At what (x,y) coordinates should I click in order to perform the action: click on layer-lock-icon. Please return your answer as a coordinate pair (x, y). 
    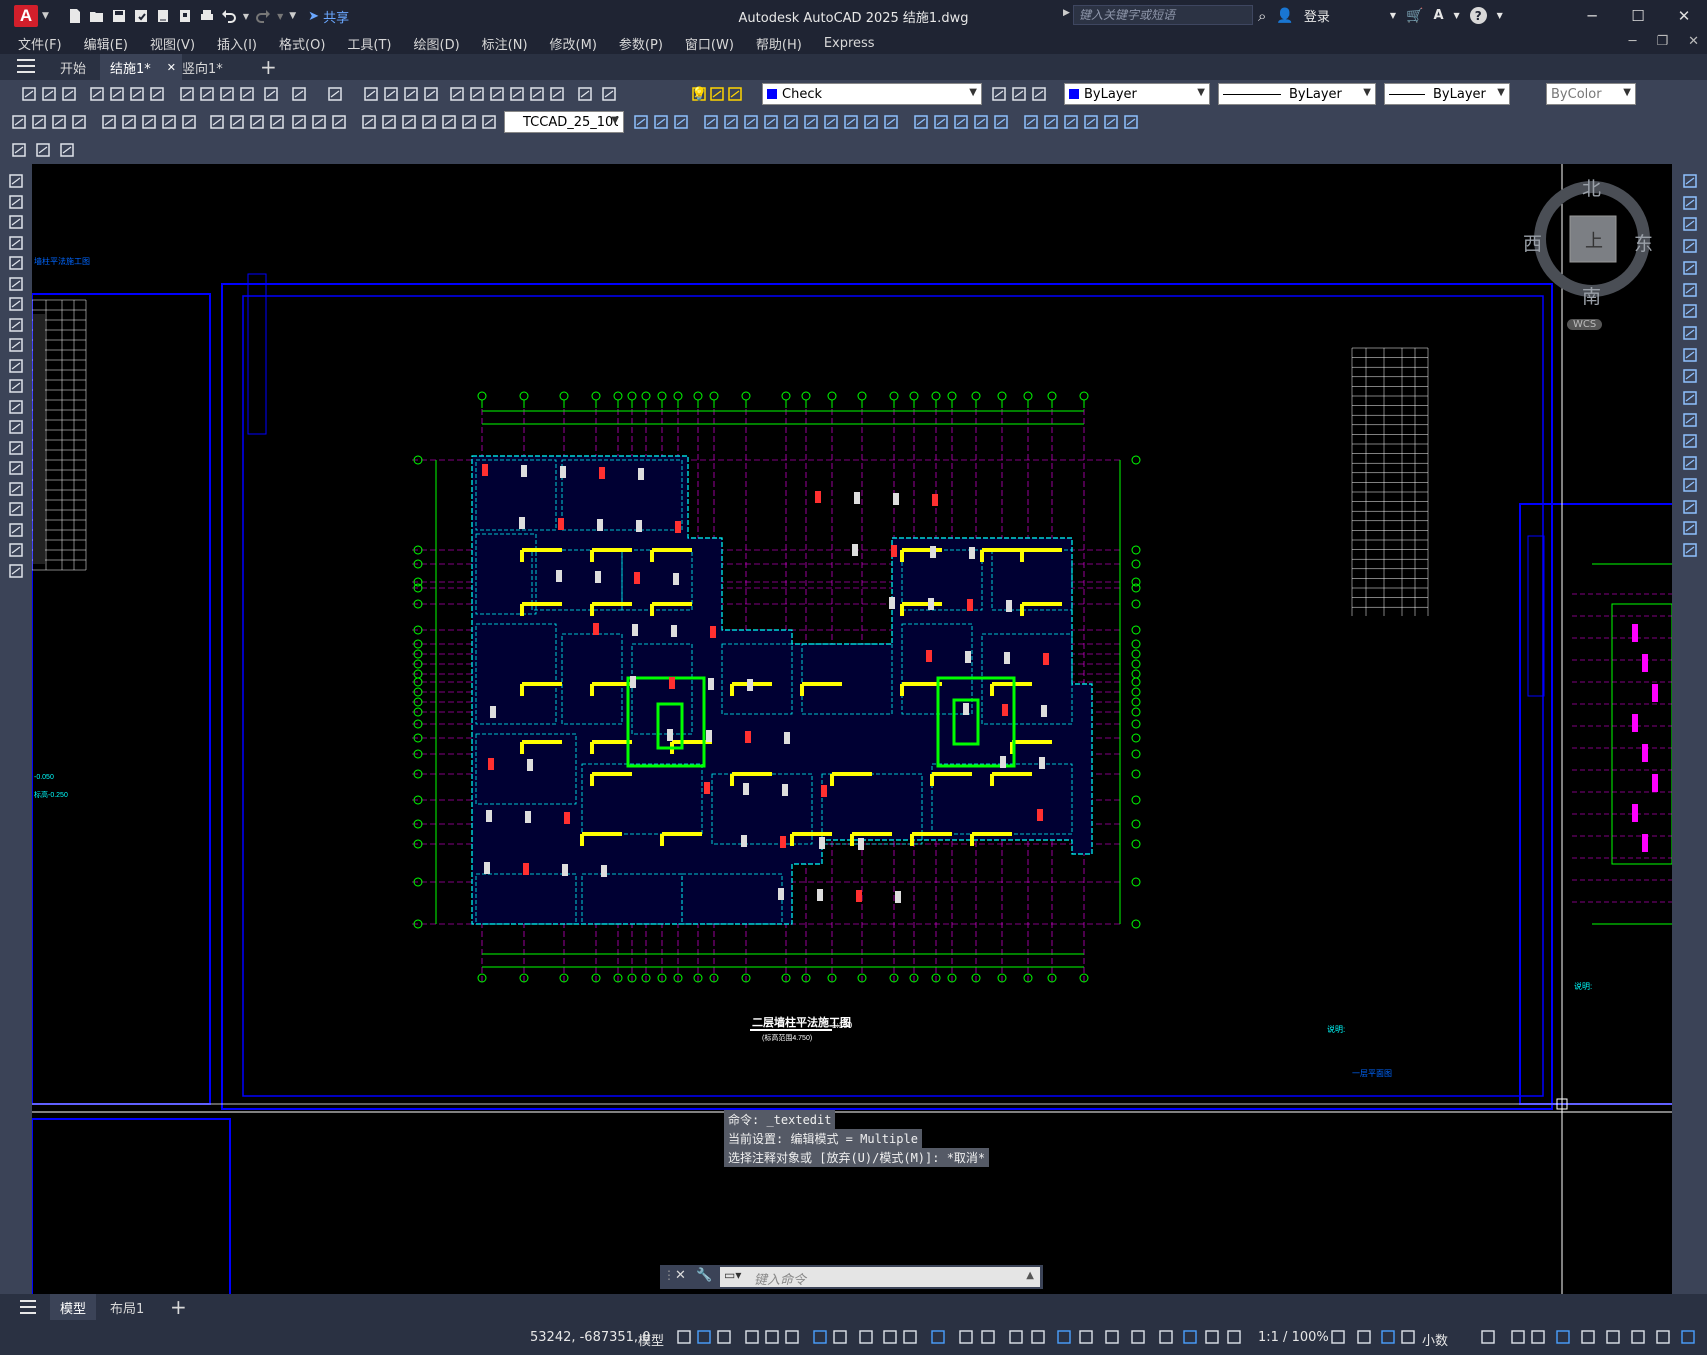
    Looking at the image, I should click on (735, 94).